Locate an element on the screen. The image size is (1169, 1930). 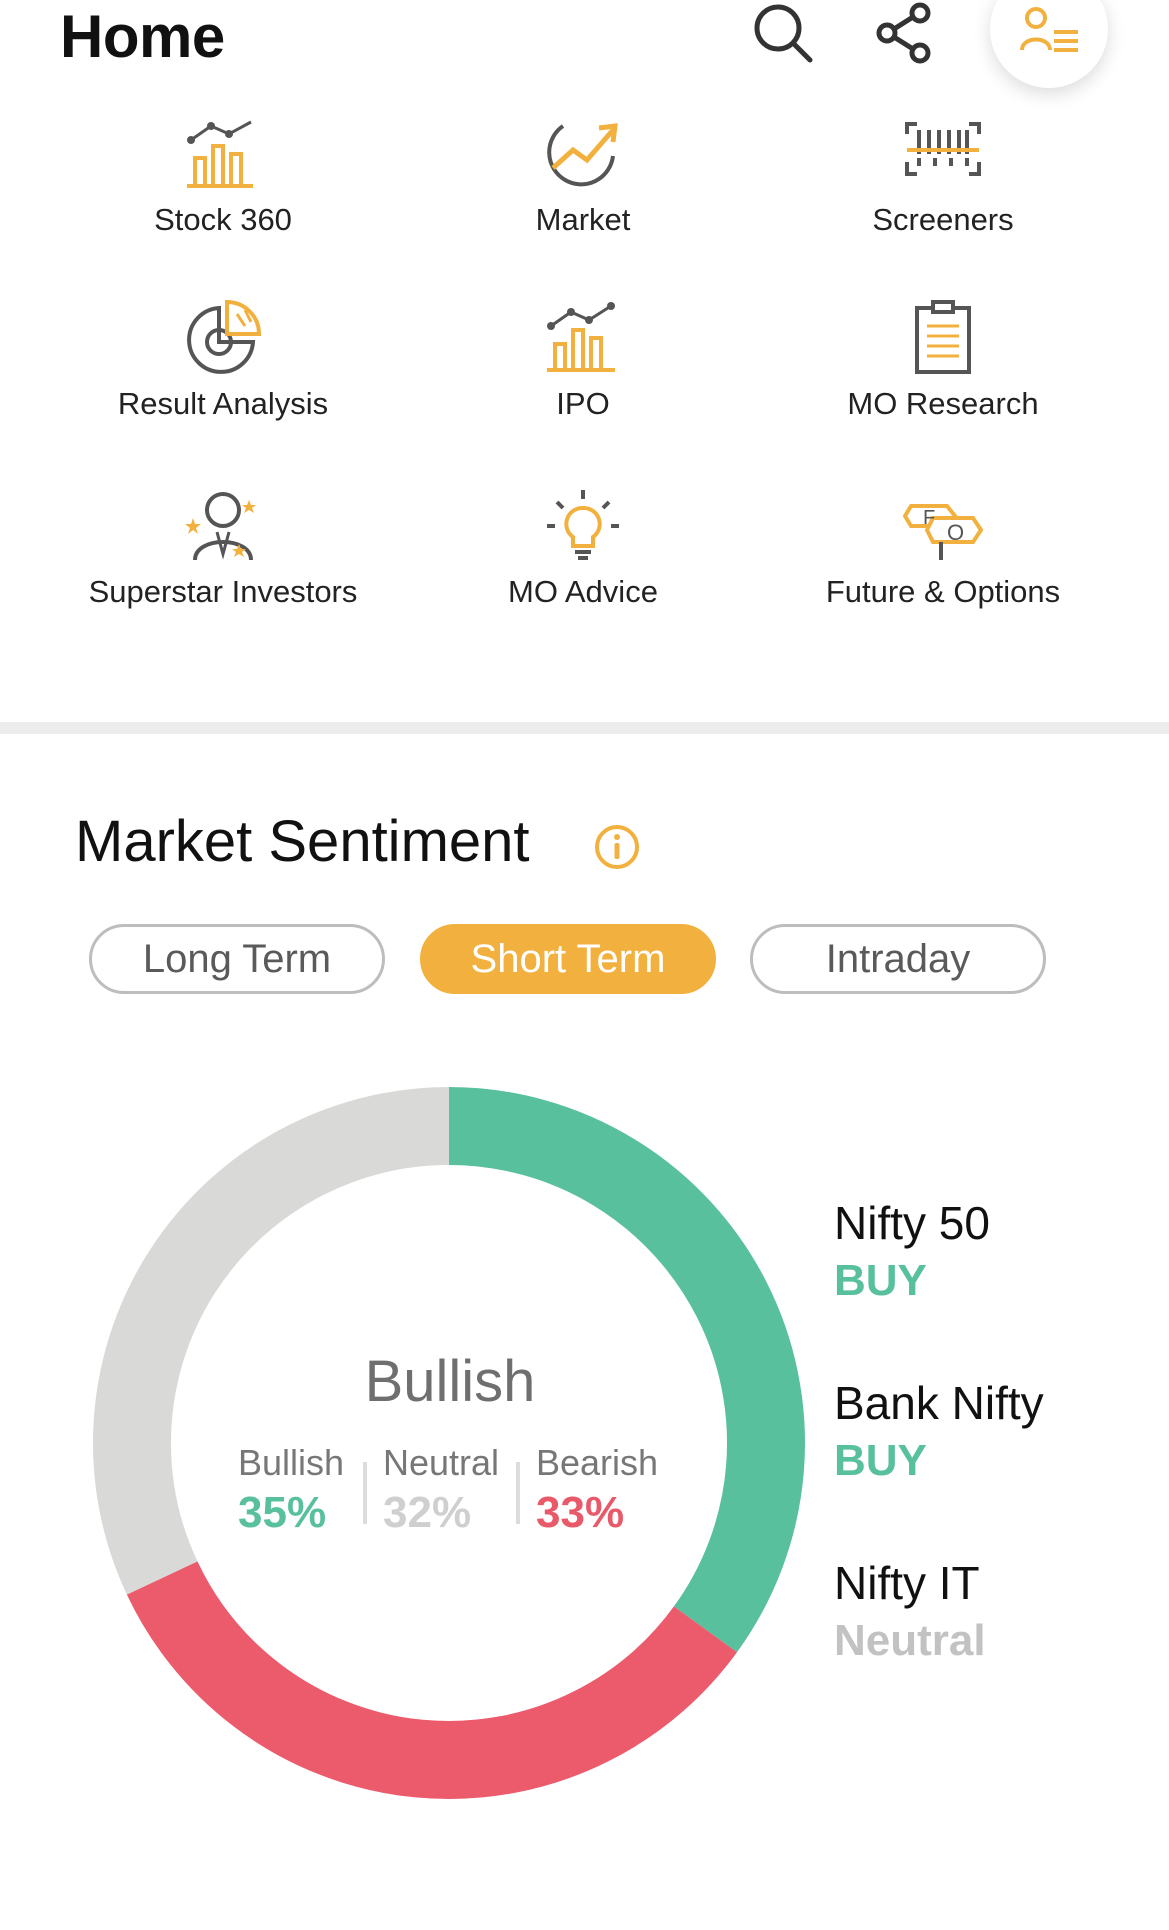
overall-sentiment-label: Bullish is located at coordinates (450, 1381).